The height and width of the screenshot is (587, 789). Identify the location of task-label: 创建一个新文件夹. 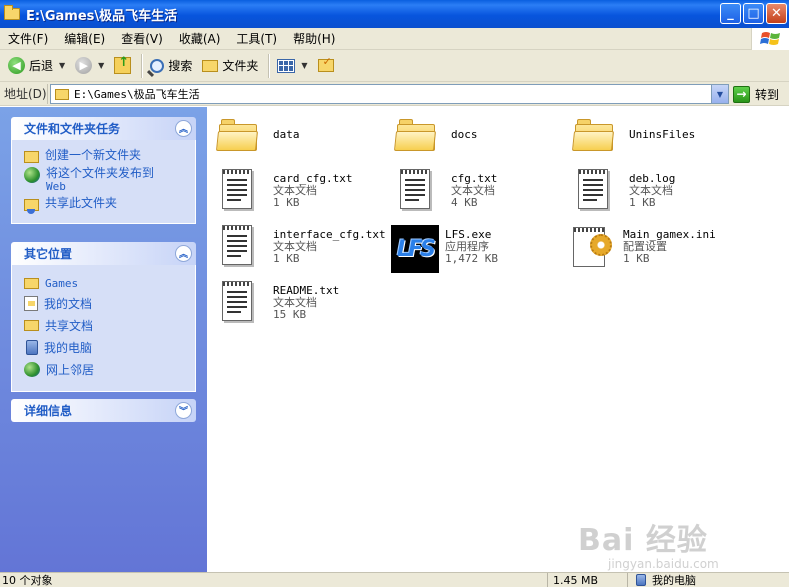
(93, 155).